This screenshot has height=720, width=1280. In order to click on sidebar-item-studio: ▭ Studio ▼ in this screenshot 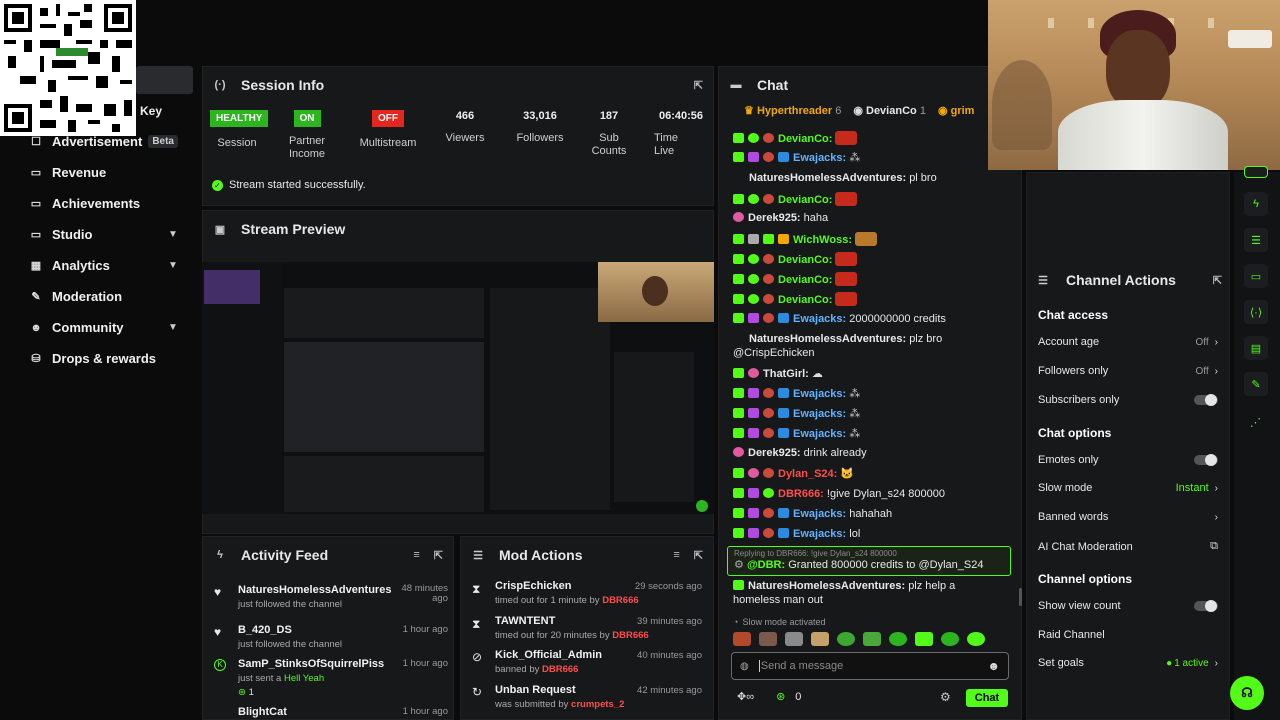, I will do `click(100, 234)`.